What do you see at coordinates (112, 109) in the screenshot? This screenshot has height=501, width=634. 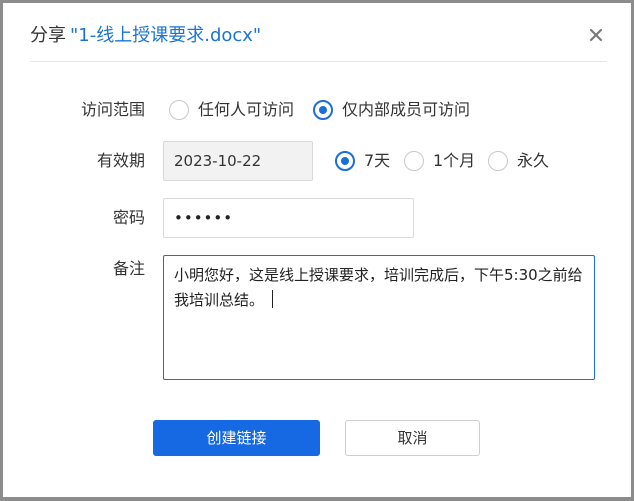 I see `access-label: 访问范围` at bounding box center [112, 109].